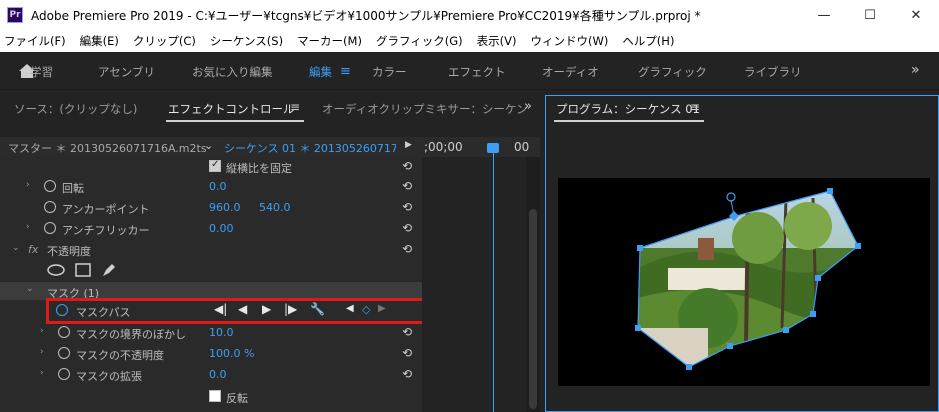  Describe the element at coordinates (15, 15) in the screenshot. I see `premiere-app-icon: Pr` at that location.